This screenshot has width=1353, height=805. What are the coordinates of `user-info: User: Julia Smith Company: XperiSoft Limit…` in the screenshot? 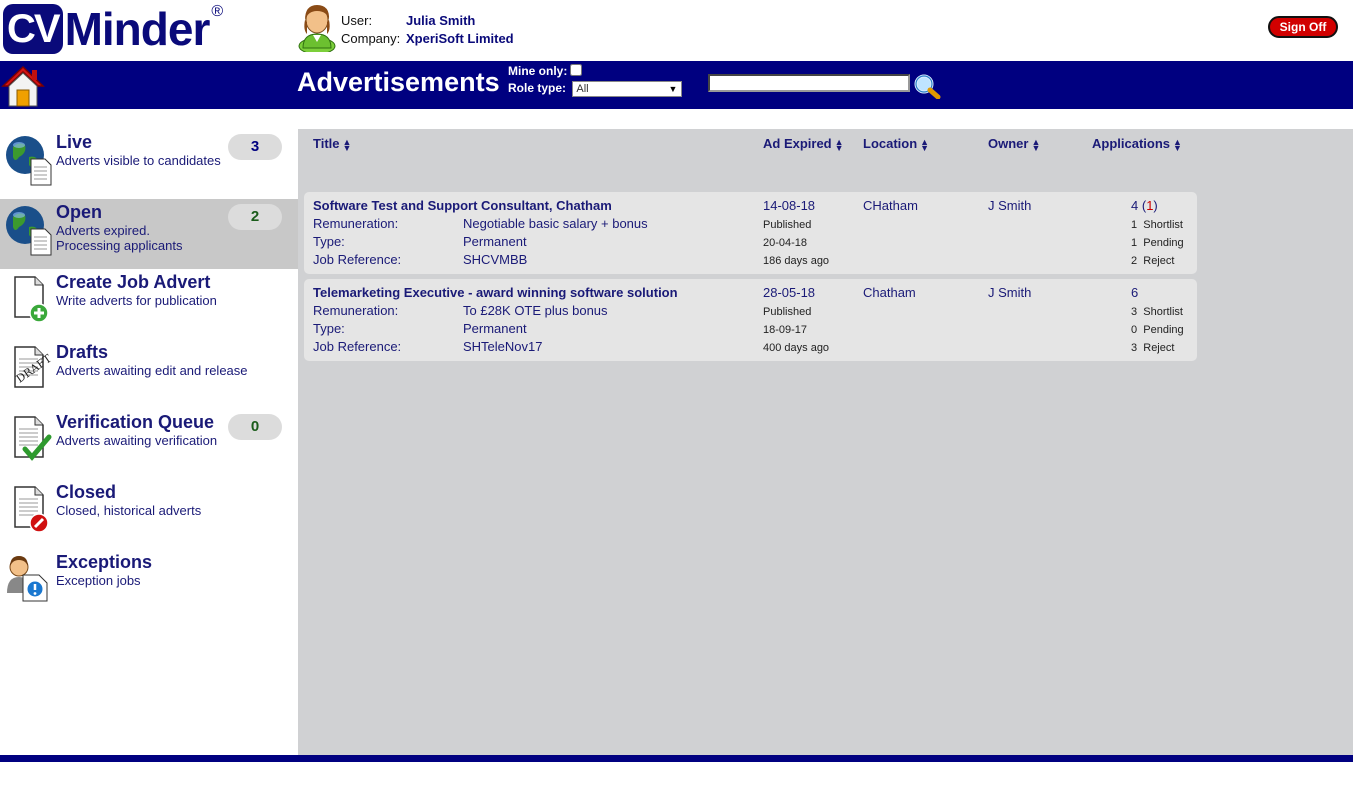 It's located at (427, 27).